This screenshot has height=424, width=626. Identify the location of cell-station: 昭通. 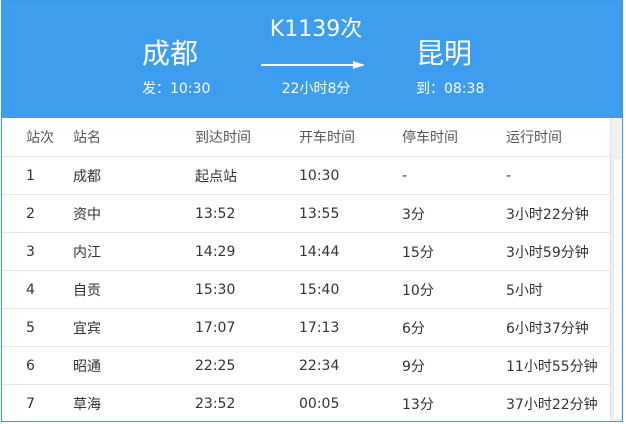
(134, 365).